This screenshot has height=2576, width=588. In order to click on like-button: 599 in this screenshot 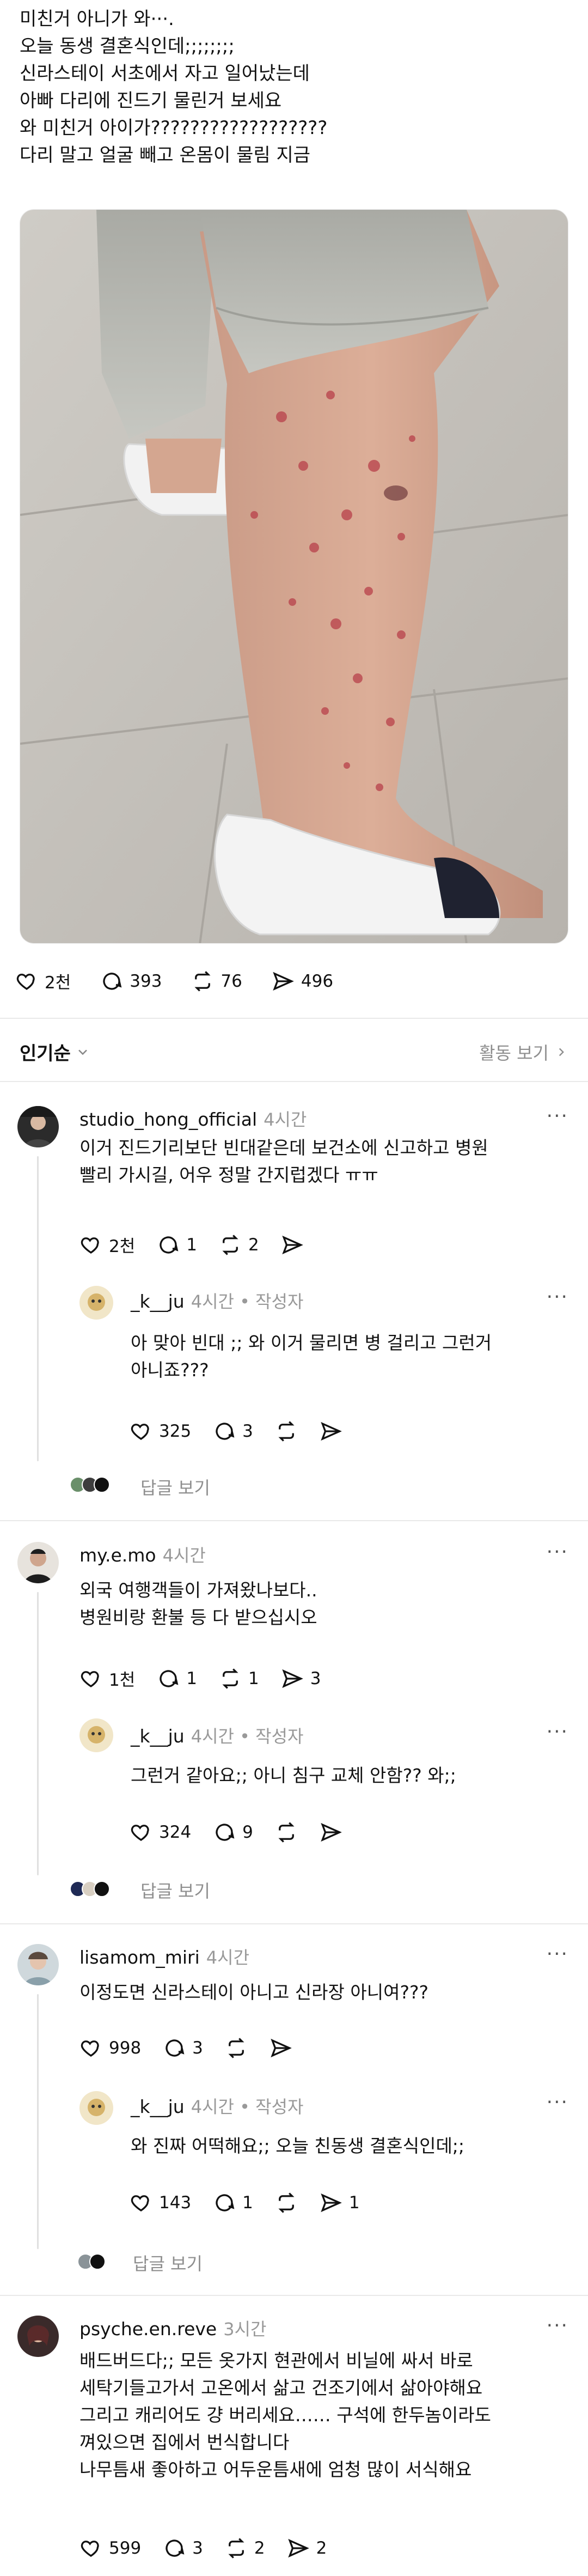, I will do `click(110, 2548)`.